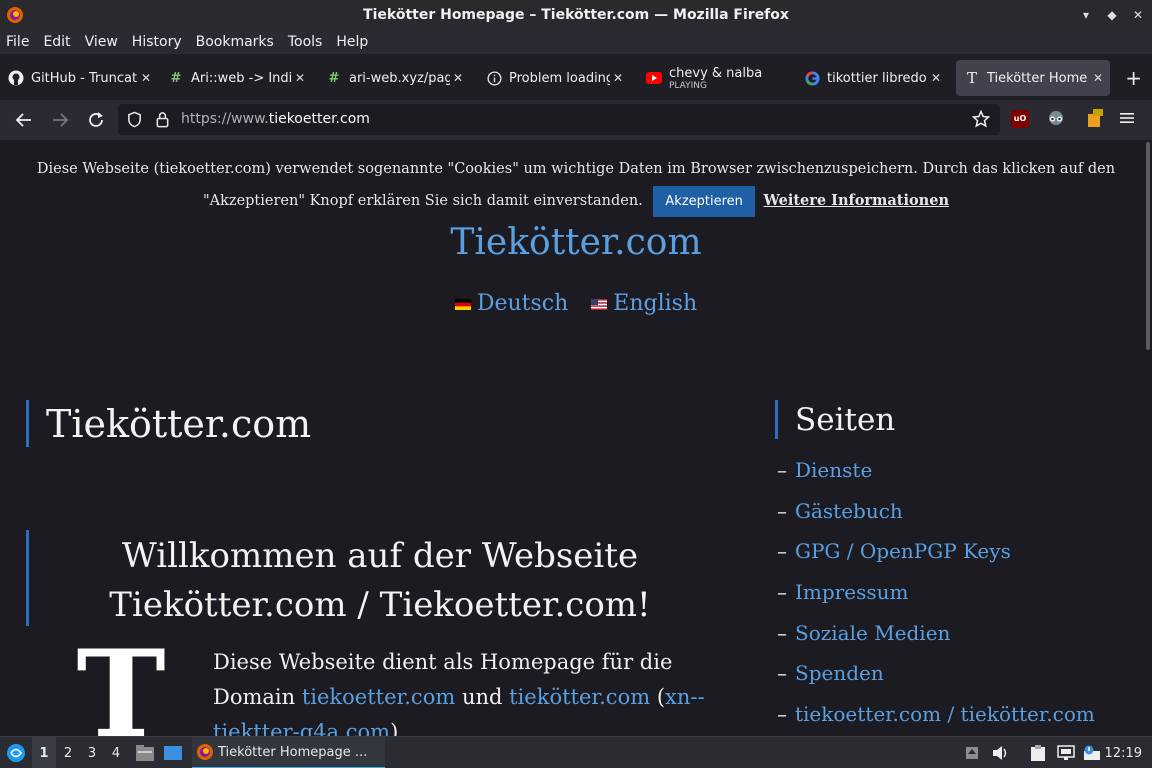 The height and width of the screenshot is (768, 1152). What do you see at coordinates (380, 556) in the screenshot?
I see `welcome-line1: Willkommen auf der Webseite` at bounding box center [380, 556].